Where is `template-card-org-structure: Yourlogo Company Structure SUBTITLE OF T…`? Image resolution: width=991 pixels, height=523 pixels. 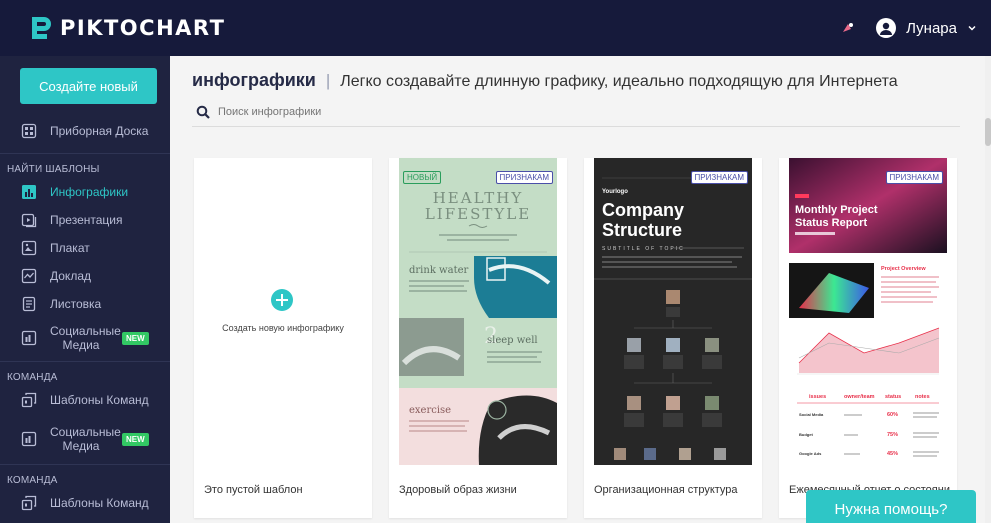
template-card-org-structure: Yourlogo Company Structure SUBTITLE OF T… is located at coordinates (673, 338).